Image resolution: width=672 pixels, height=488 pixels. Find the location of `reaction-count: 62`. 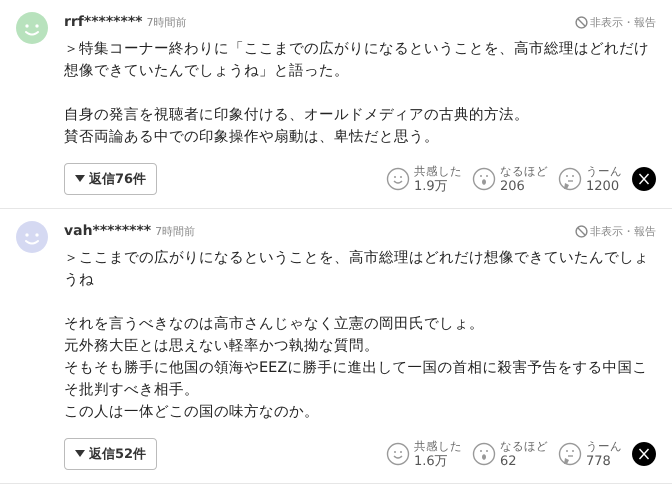

reaction-count: 62 is located at coordinates (509, 461).